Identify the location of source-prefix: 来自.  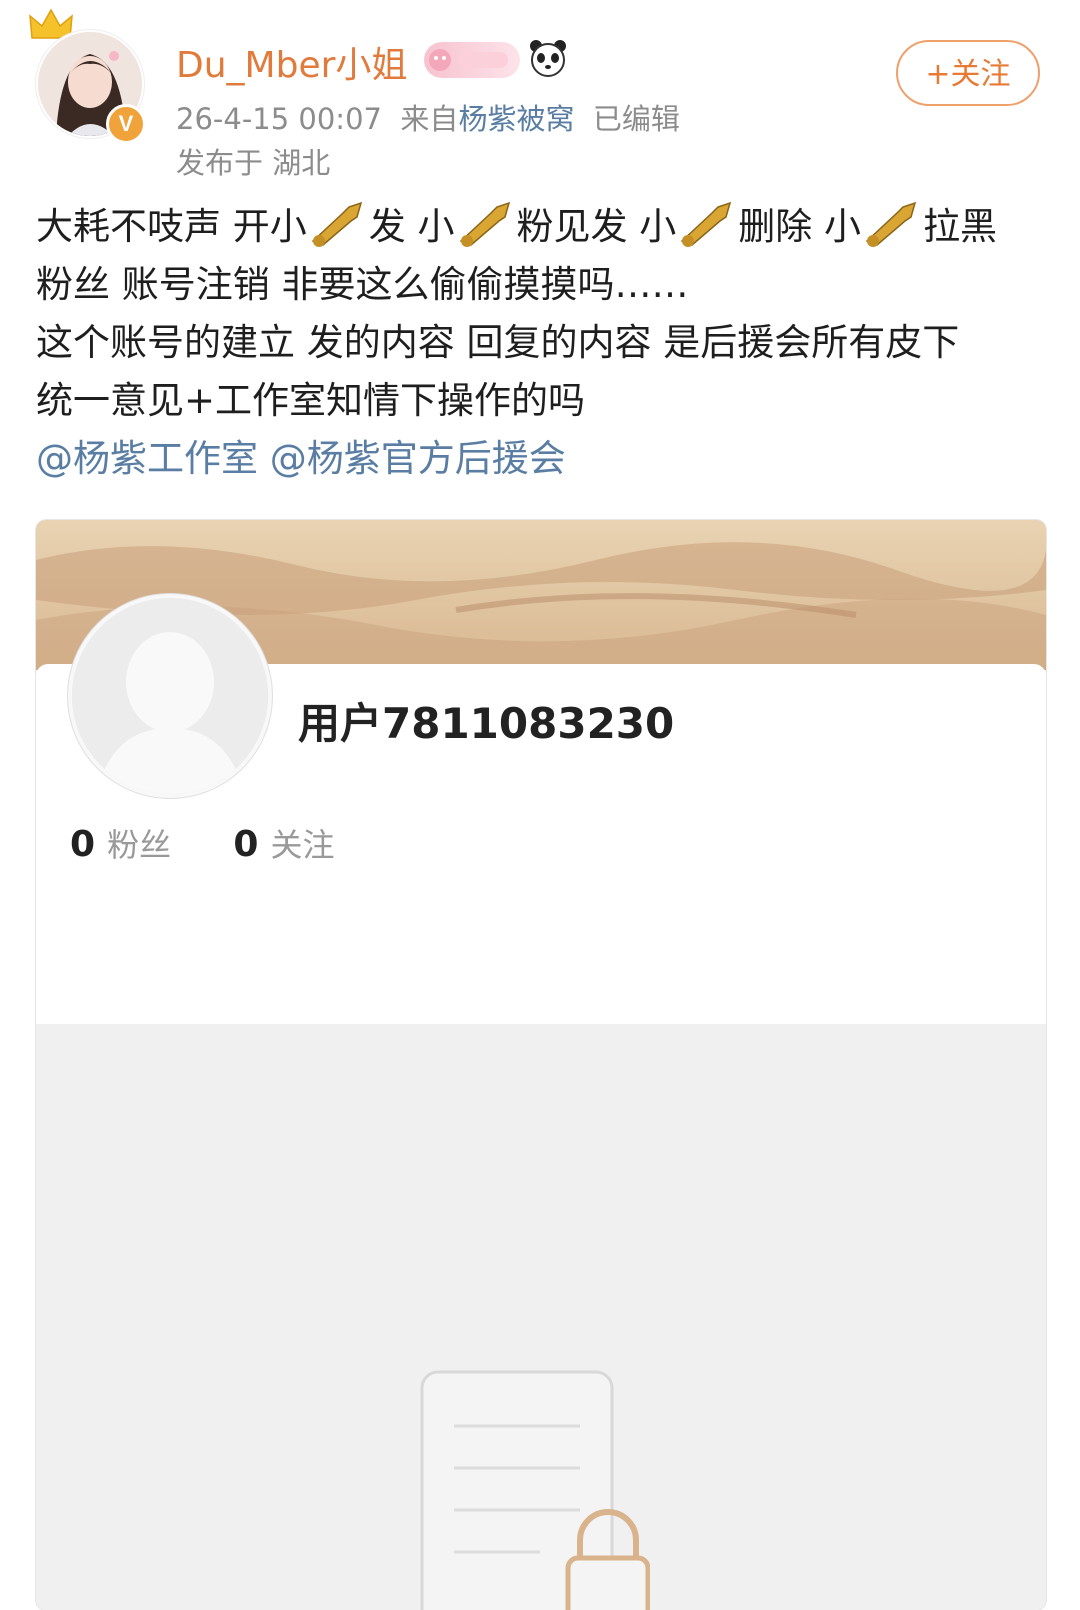
(429, 119).